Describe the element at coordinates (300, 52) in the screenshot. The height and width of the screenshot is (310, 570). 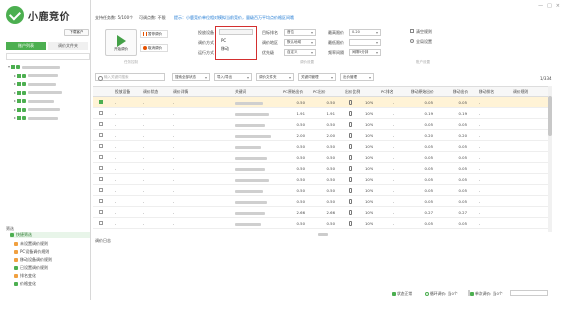
I see `priority-select: 自定义` at that location.